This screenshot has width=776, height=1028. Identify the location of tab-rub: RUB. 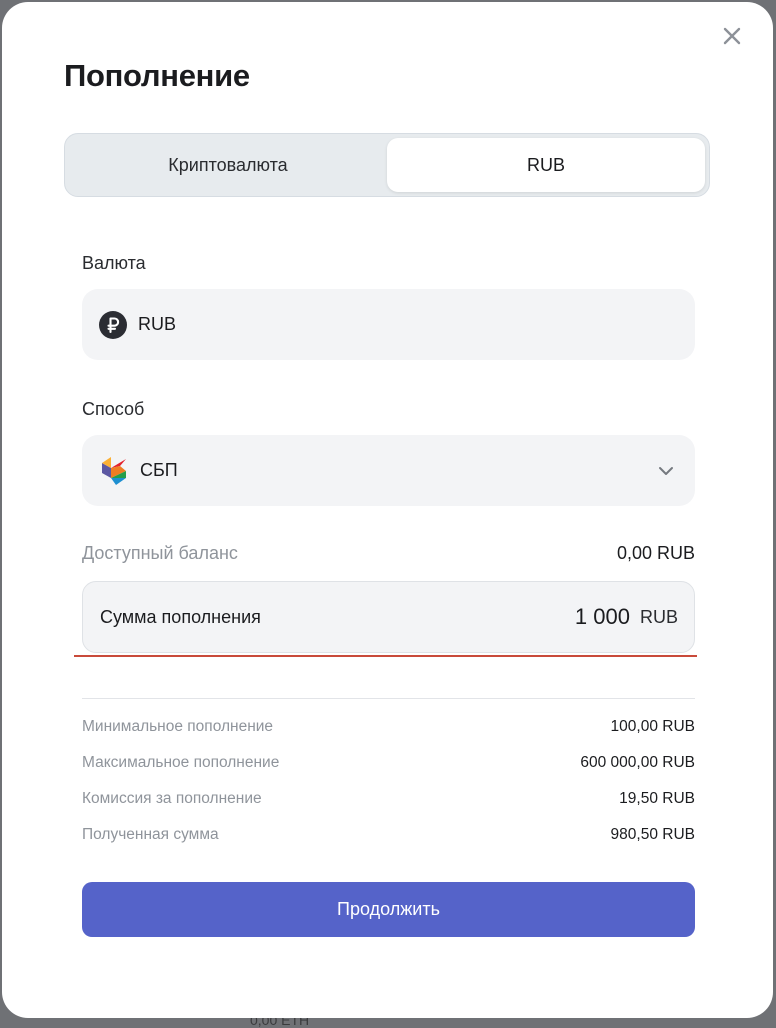
(546, 165).